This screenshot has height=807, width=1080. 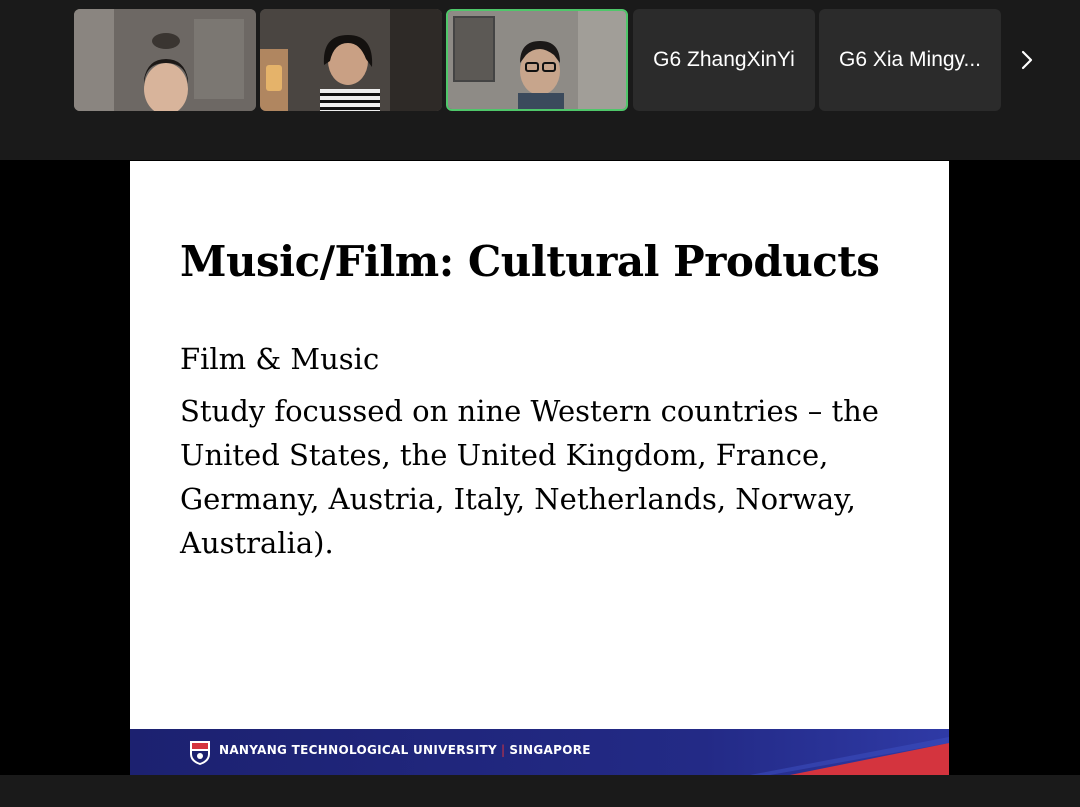 What do you see at coordinates (530, 261) in the screenshot?
I see `slide-title: Music/Film: Cultural Products` at bounding box center [530, 261].